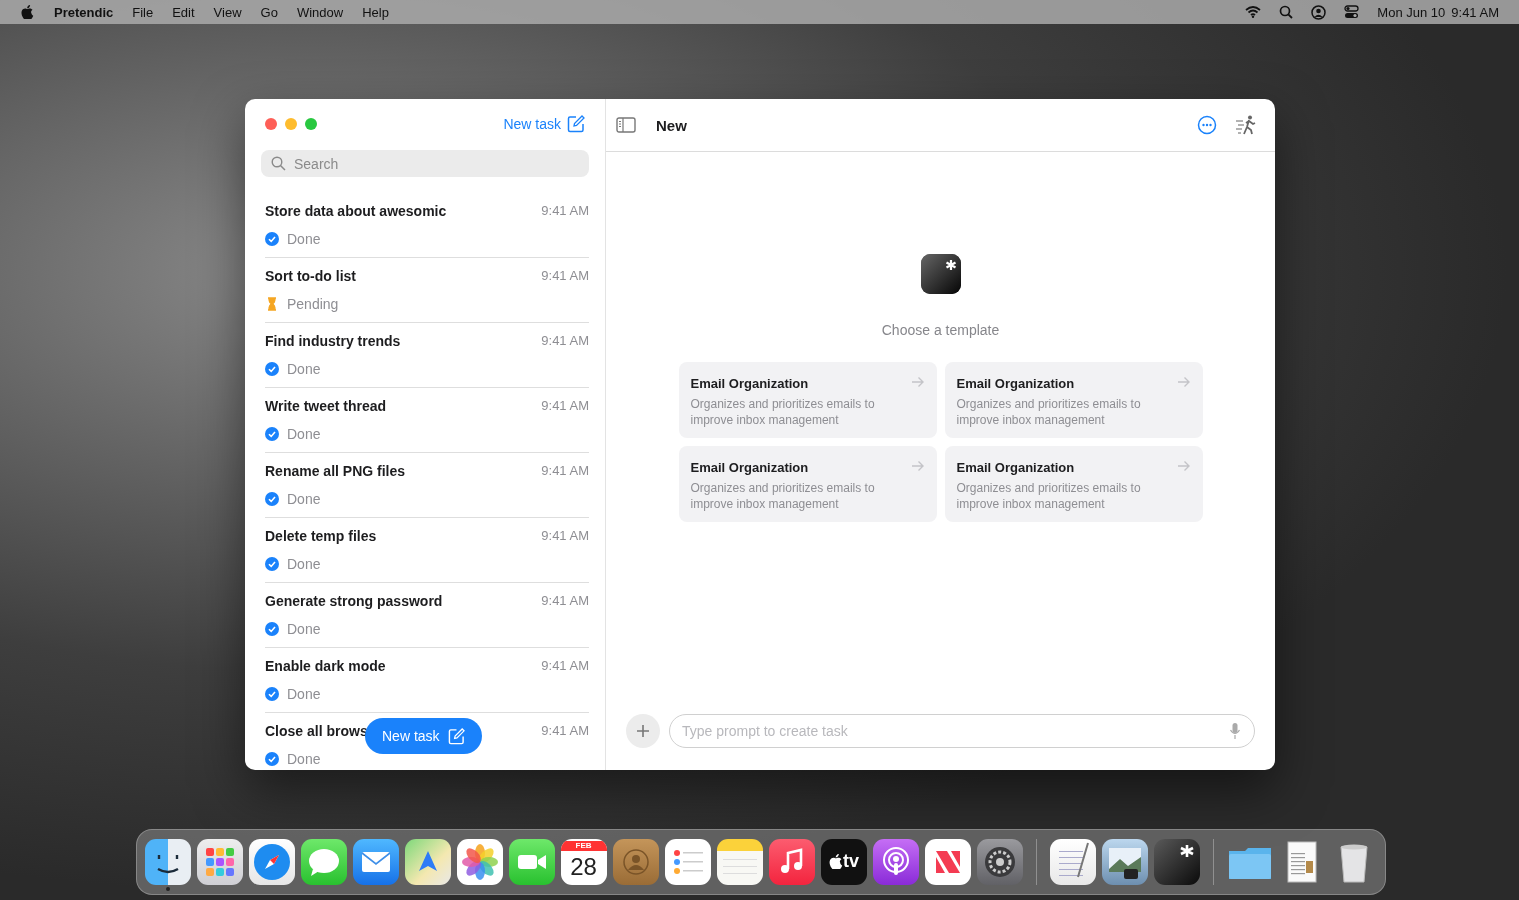 The width and height of the screenshot is (1519, 900). Describe the element at coordinates (356, 213) in the screenshot. I see `task-title: Store data about awesomic` at that location.